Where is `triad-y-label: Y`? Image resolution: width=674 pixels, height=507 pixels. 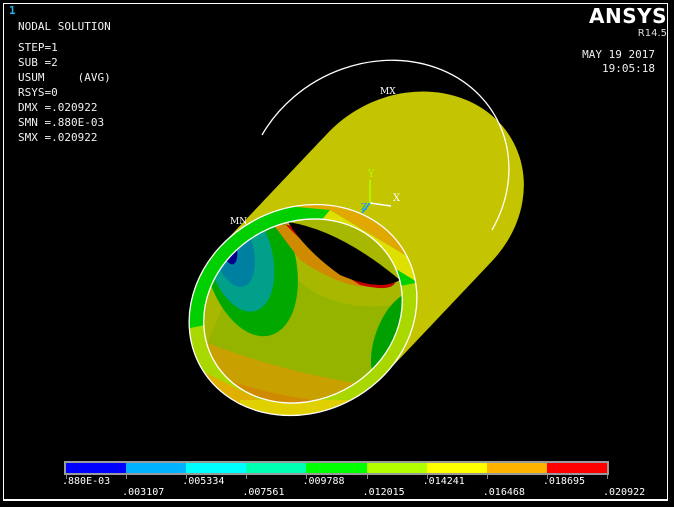
triad-y-label: Y is located at coordinates (371, 174).